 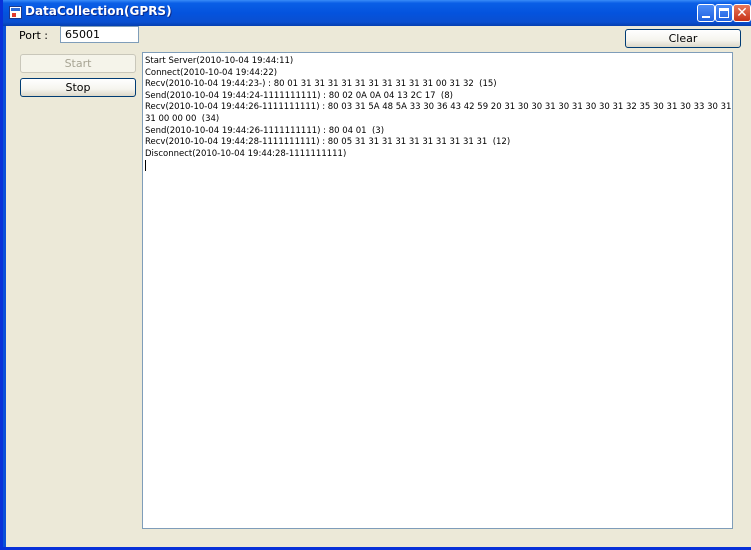 What do you see at coordinates (34, 35) in the screenshot?
I see `port-label: Port :` at bounding box center [34, 35].